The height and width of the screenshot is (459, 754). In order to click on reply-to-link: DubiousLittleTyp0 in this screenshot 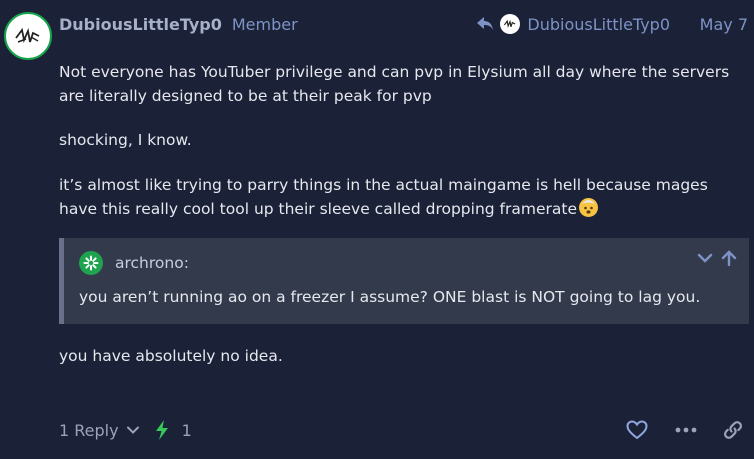, I will do `click(573, 24)`.